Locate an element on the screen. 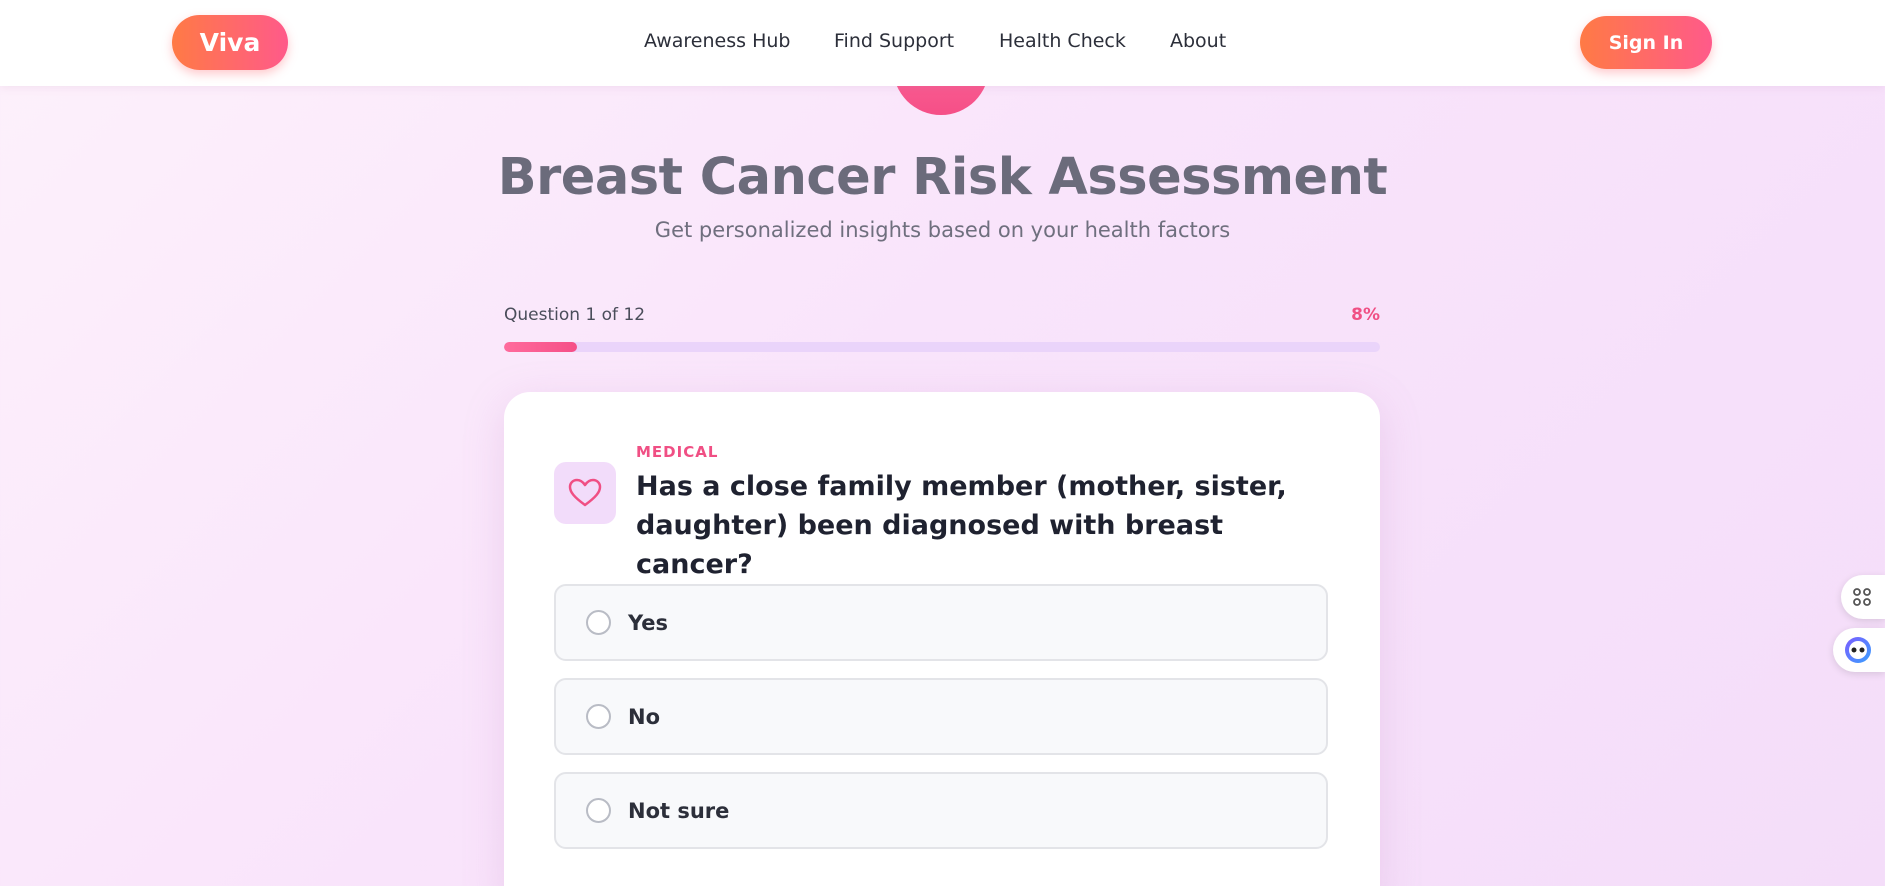 This screenshot has height=886, width=1885. nav-find-support: Find Support is located at coordinates (894, 41).